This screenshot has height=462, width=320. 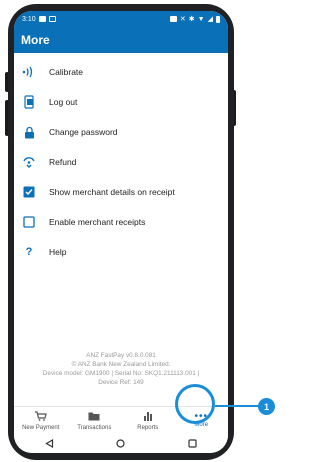 I want to click on menu-item-logout: Log out, so click(x=121, y=102).